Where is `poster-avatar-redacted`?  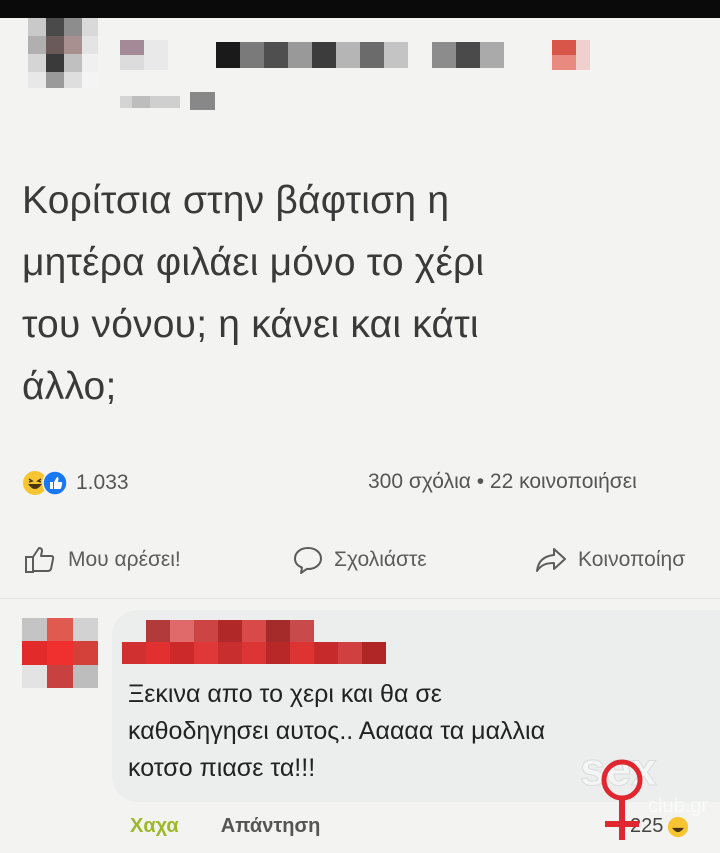 poster-avatar-redacted is located at coordinates (63, 53).